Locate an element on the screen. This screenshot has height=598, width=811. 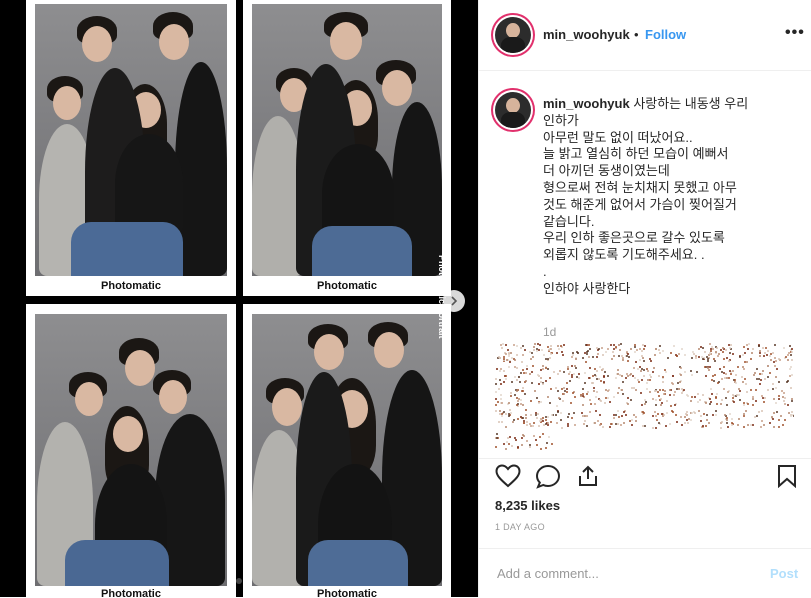
bookmark-icon is located at coordinates (787, 476).